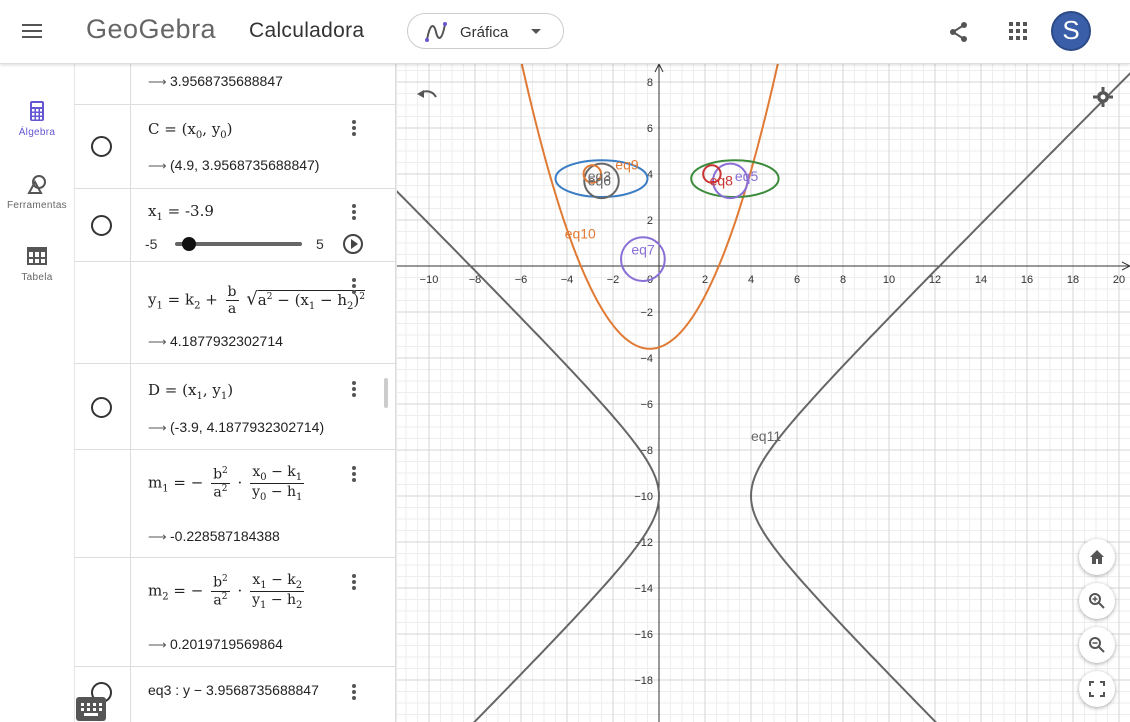 The height and width of the screenshot is (722, 1130). Describe the element at coordinates (981, 280) in the screenshot. I see `x-tick-label: 14` at that location.